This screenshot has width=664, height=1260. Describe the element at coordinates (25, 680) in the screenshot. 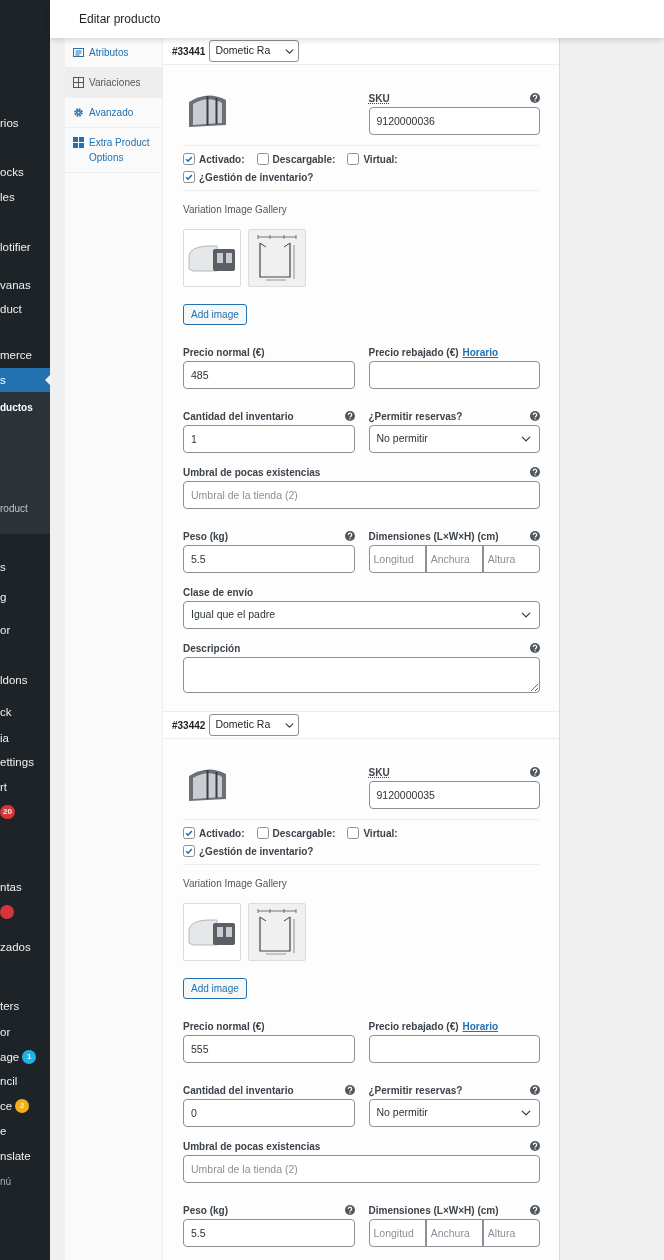

I see `menu-item: ldons` at that location.